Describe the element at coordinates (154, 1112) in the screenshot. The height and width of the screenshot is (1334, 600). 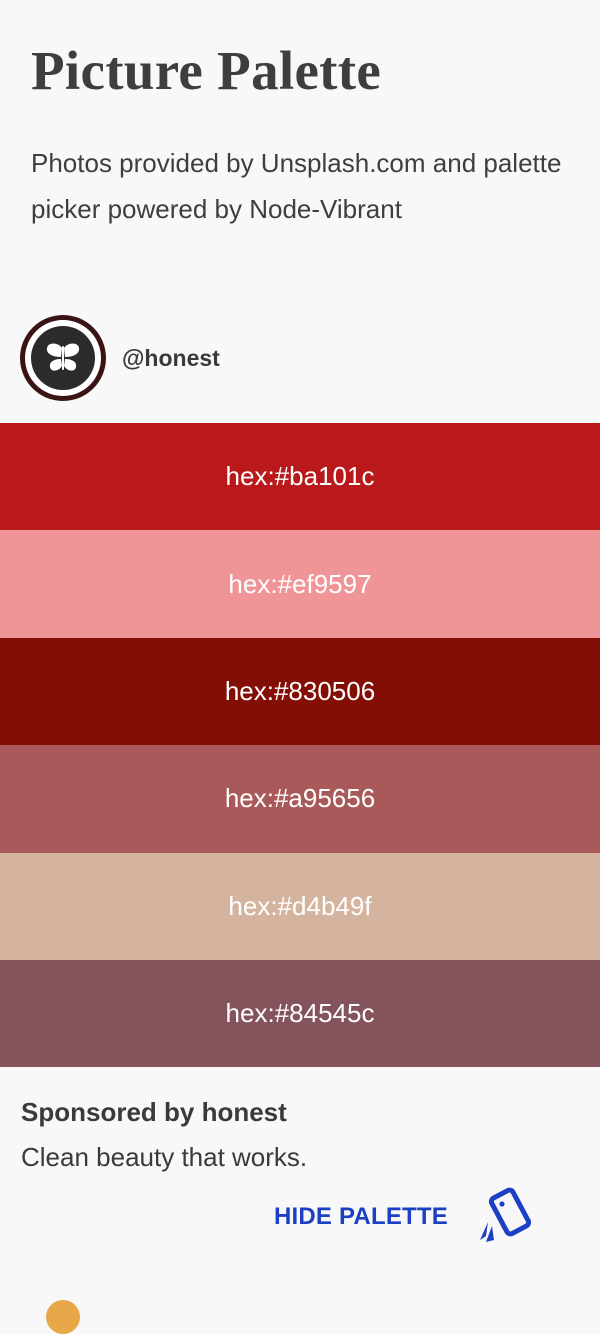
I see `sponsor-title: Sponsored by honest` at that location.